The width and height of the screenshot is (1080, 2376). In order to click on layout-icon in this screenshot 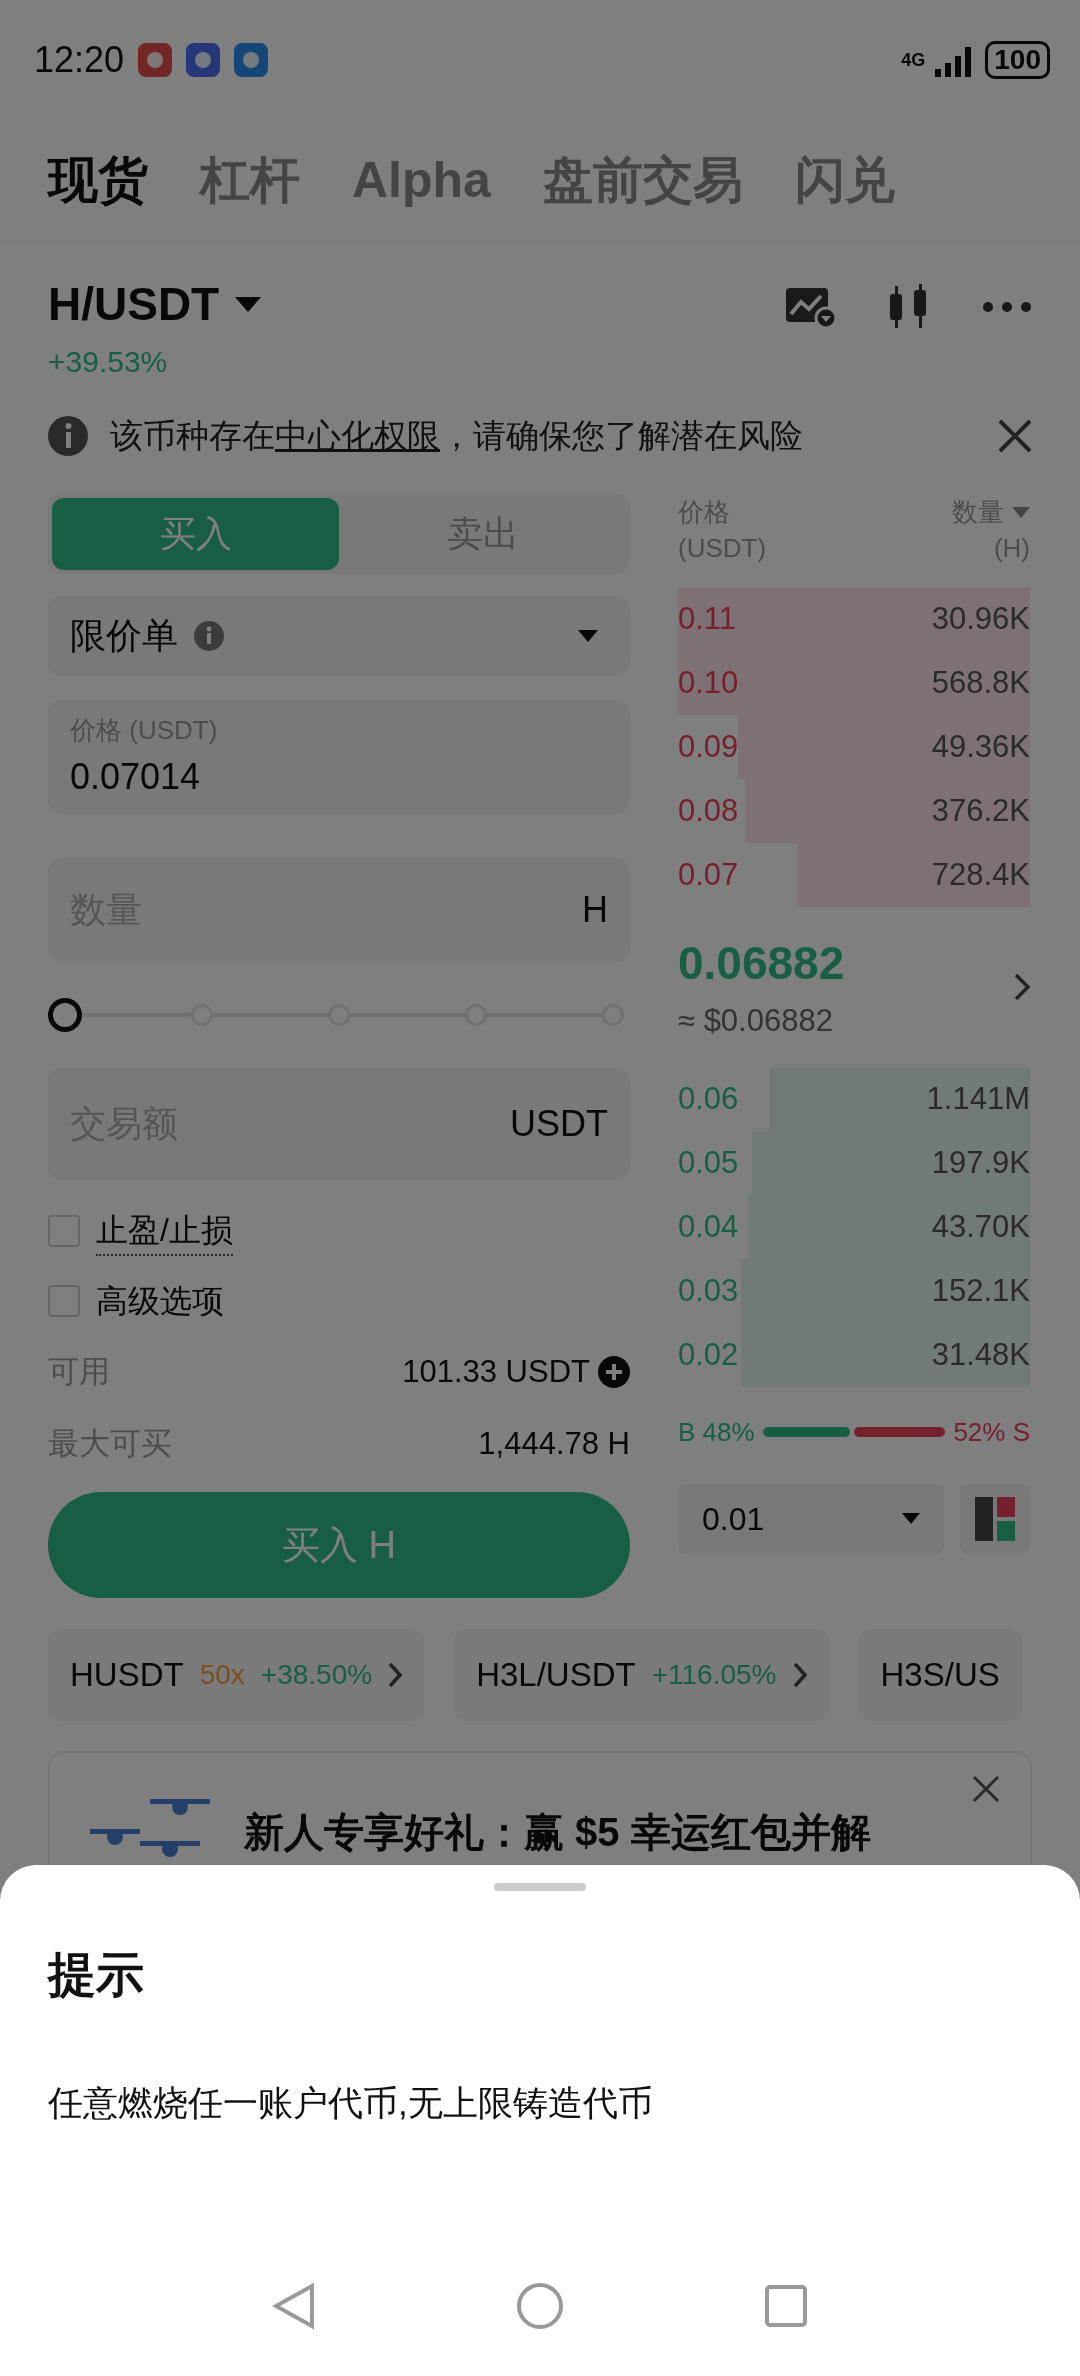, I will do `click(995, 1518)`.